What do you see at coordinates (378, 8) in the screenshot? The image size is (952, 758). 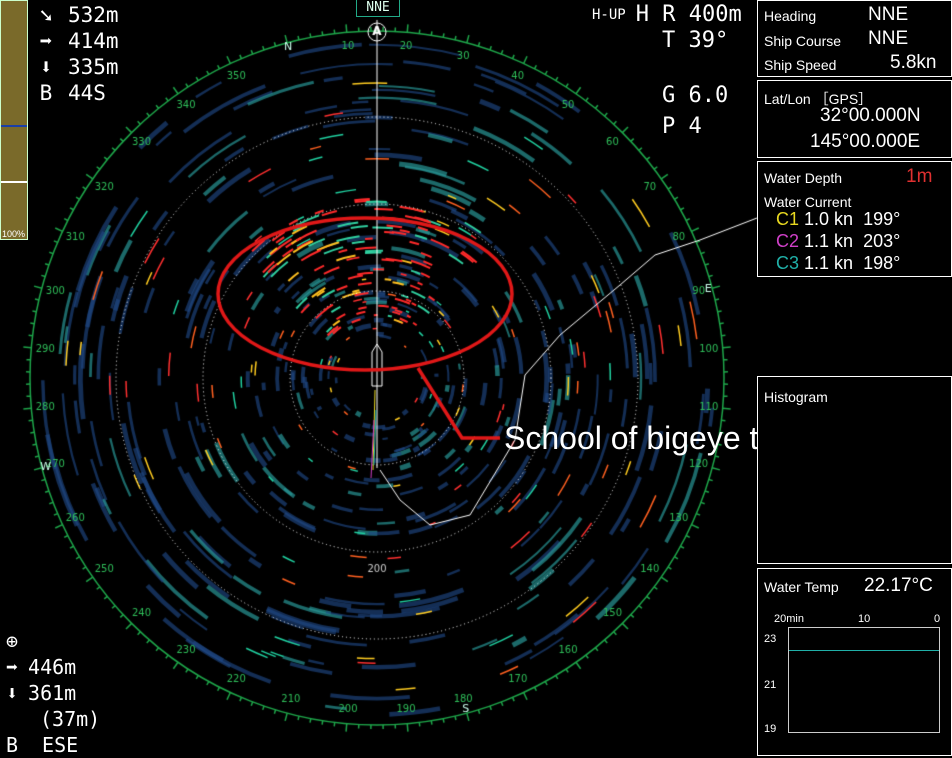 I see `heading-marker: NNE` at bounding box center [378, 8].